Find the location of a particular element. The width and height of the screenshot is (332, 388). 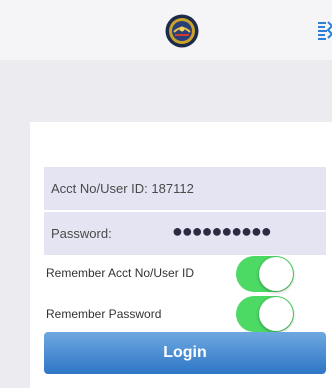

acct-label: Acct No/User ID: is located at coordinates (99, 188).